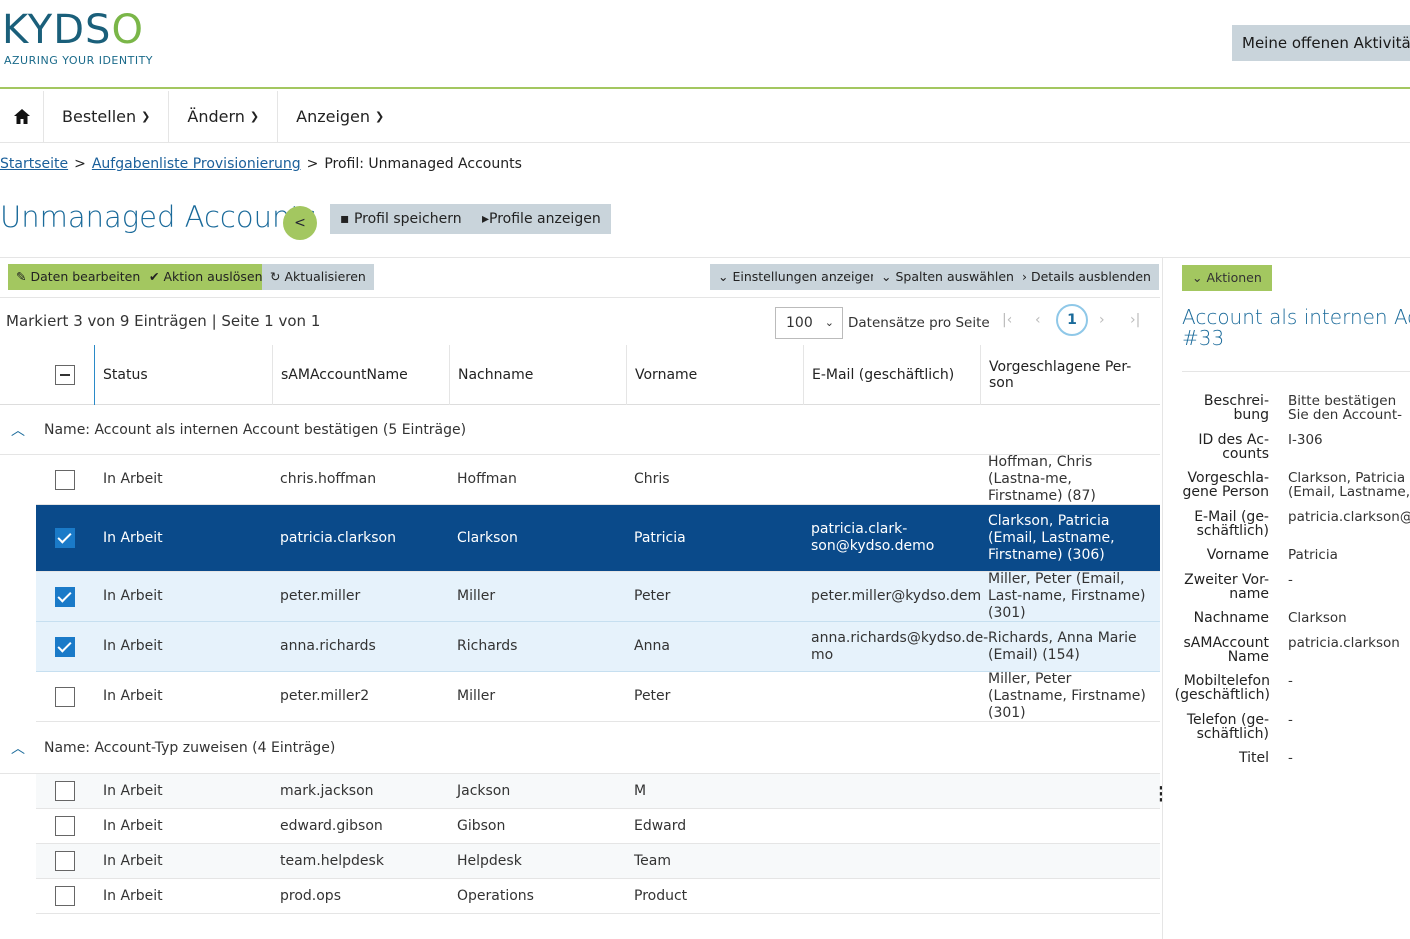 The width and height of the screenshot is (1410, 939). What do you see at coordinates (947, 277) in the screenshot?
I see `select-columns-button: ⌄ Spalten auswählen` at bounding box center [947, 277].